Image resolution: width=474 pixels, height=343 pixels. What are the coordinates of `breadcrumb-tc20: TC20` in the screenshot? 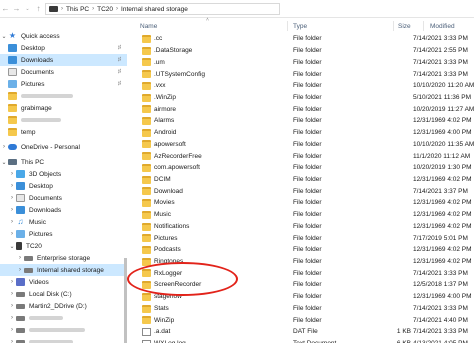 It's located at (105, 9).